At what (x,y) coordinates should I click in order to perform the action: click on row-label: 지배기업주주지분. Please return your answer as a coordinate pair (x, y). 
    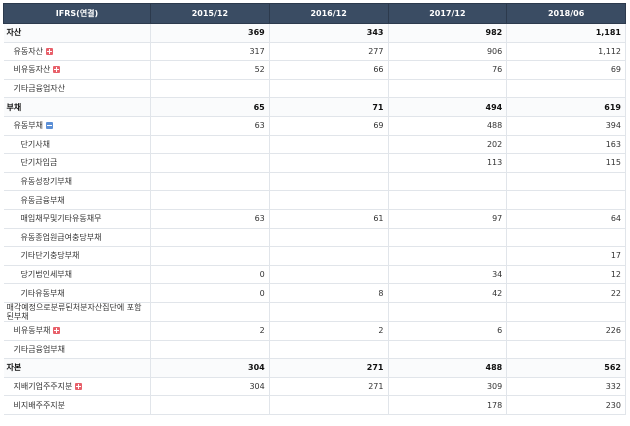
    Looking at the image, I should click on (77, 387).